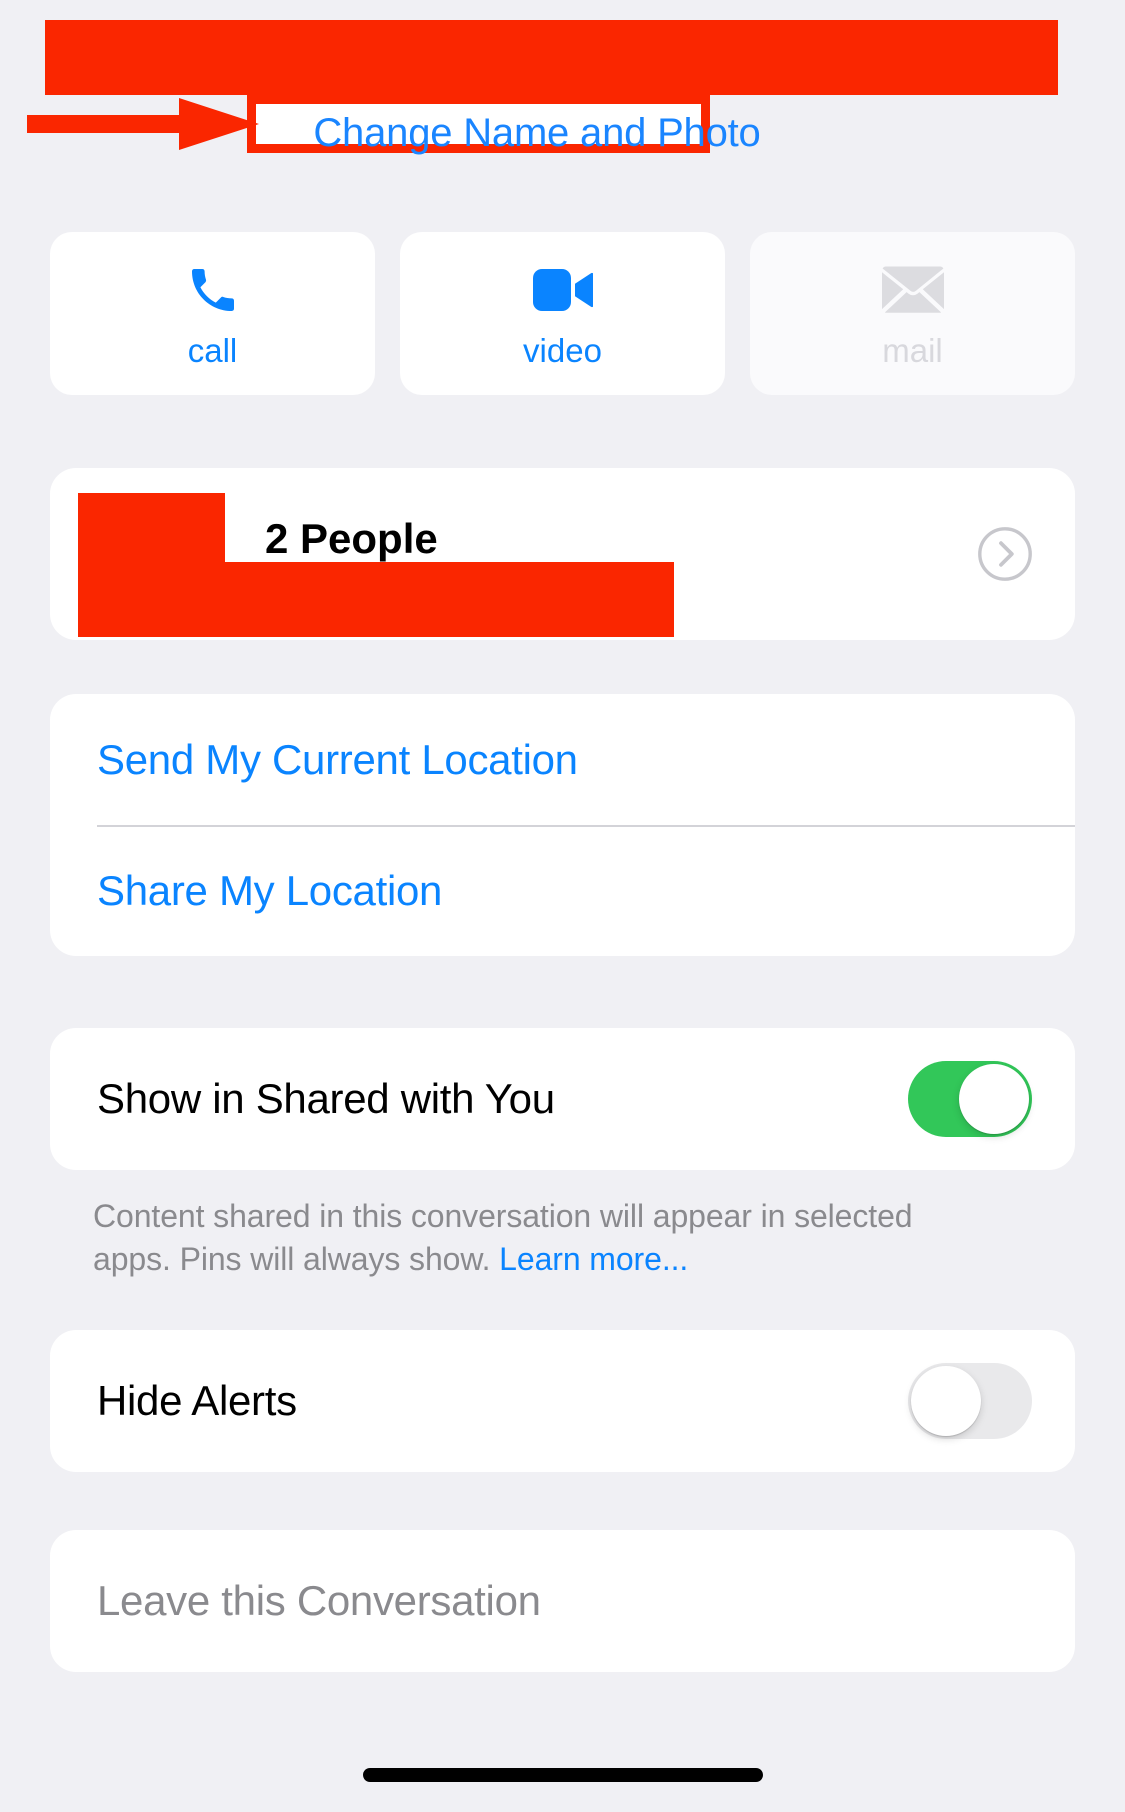  I want to click on show-in-shared-with-you-label: Show in Shared with You, so click(326, 1098).